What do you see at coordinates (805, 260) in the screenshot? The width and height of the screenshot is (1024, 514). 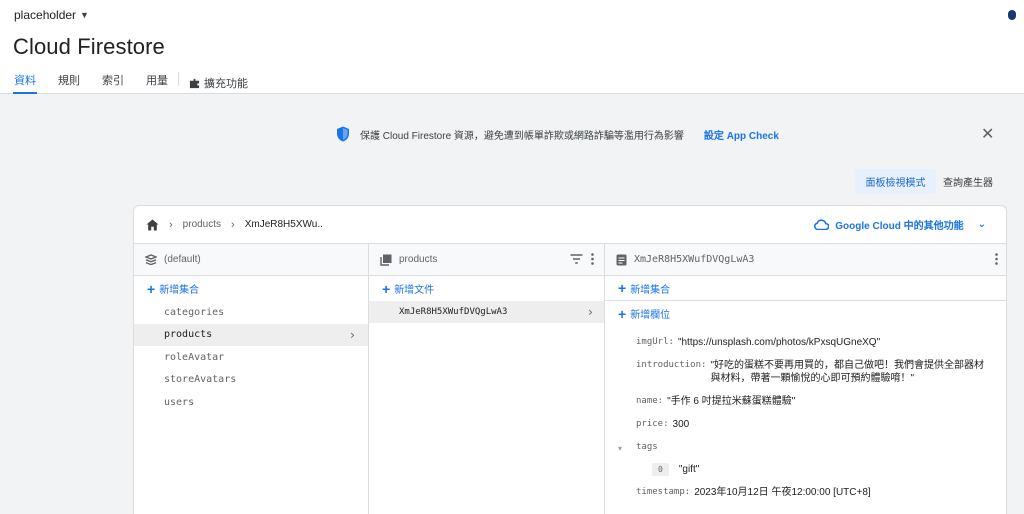 I see `document-header: XmJeR8H5XWufDVQgLwA3` at bounding box center [805, 260].